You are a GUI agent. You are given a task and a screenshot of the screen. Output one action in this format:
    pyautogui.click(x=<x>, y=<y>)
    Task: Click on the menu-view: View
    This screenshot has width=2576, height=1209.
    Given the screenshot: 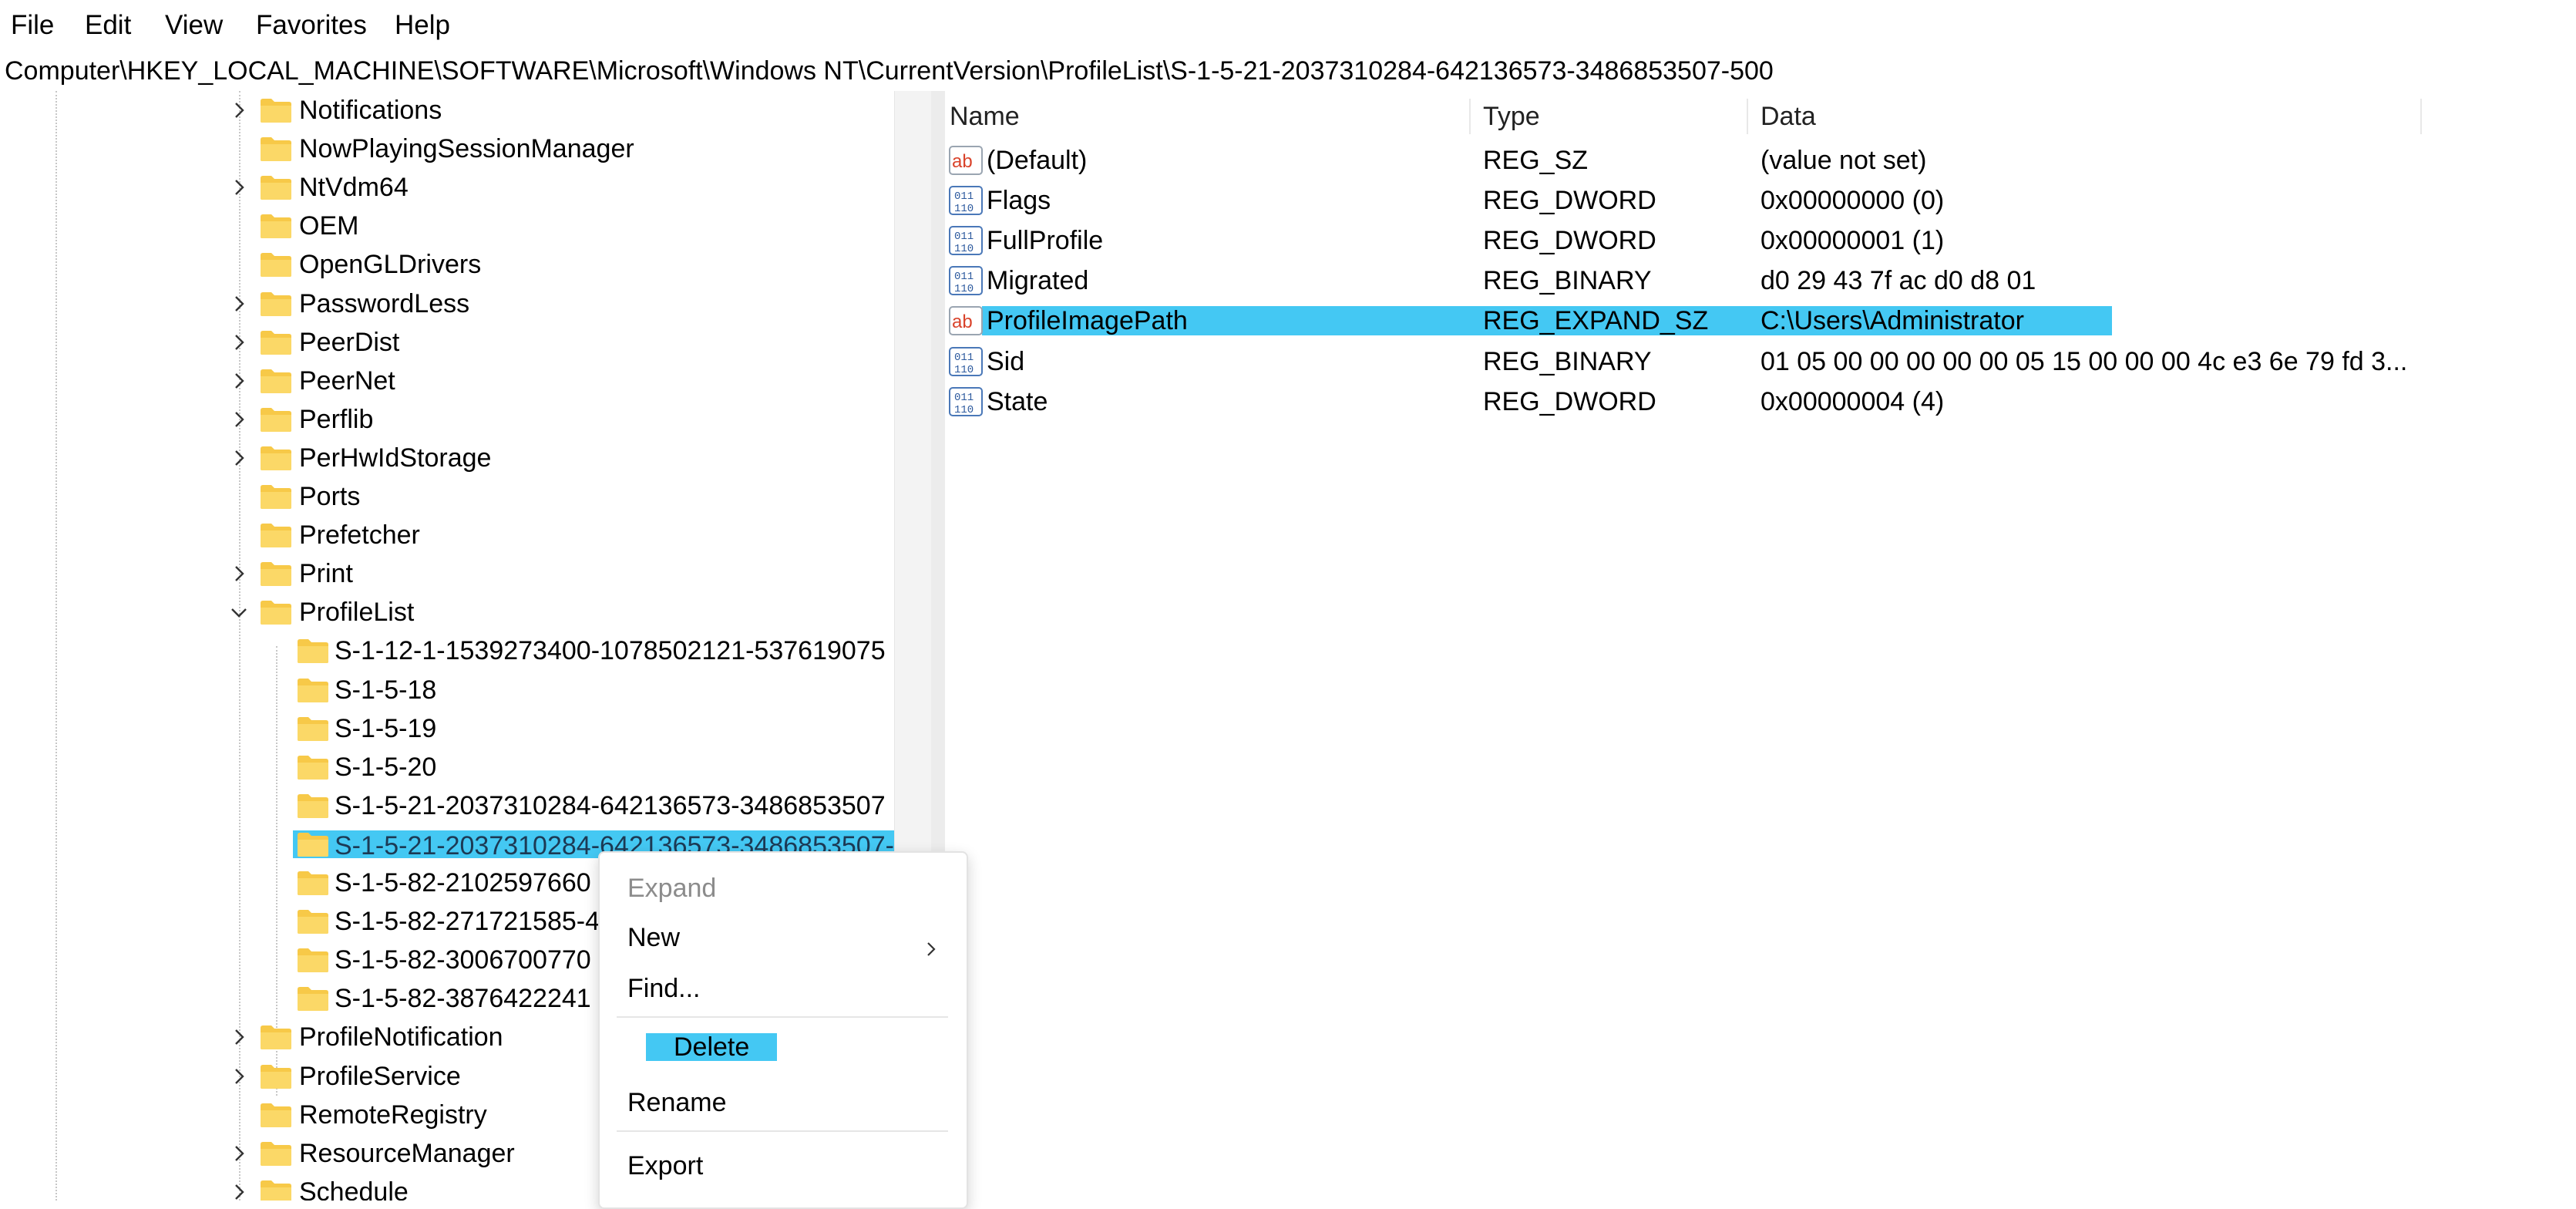 What is the action you would take?
    pyautogui.click(x=194, y=25)
    